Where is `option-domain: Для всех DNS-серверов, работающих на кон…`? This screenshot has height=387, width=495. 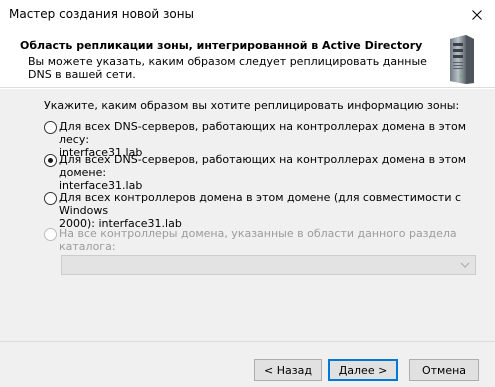
option-domain: Для всех DNS-серверов, работающих на кон… is located at coordinates (269, 172).